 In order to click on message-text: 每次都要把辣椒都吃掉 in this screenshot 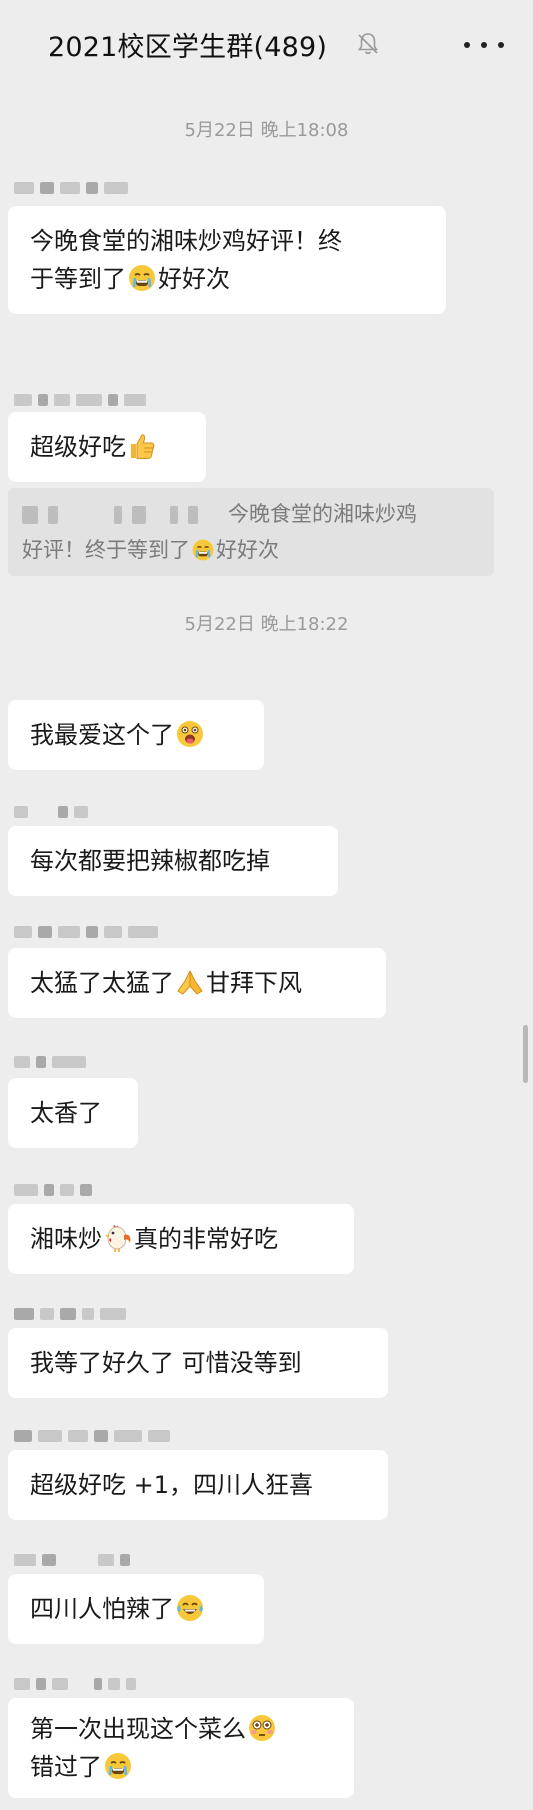, I will do `click(150, 861)`.